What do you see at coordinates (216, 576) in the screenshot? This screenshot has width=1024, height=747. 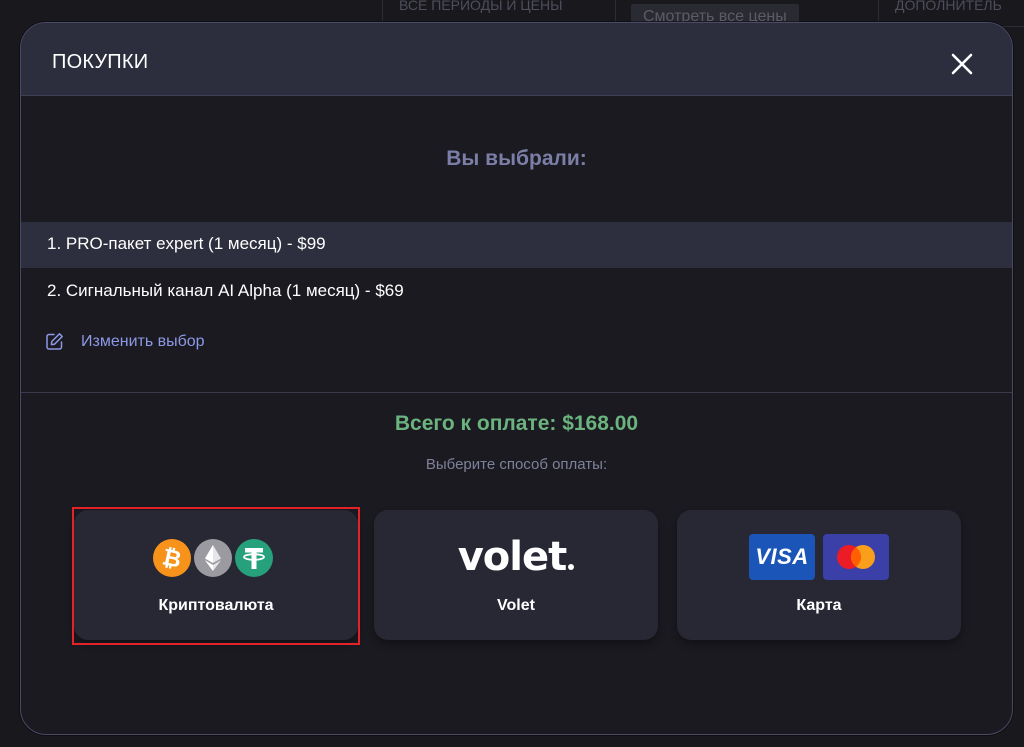 I see `selected-method-highlight` at bounding box center [216, 576].